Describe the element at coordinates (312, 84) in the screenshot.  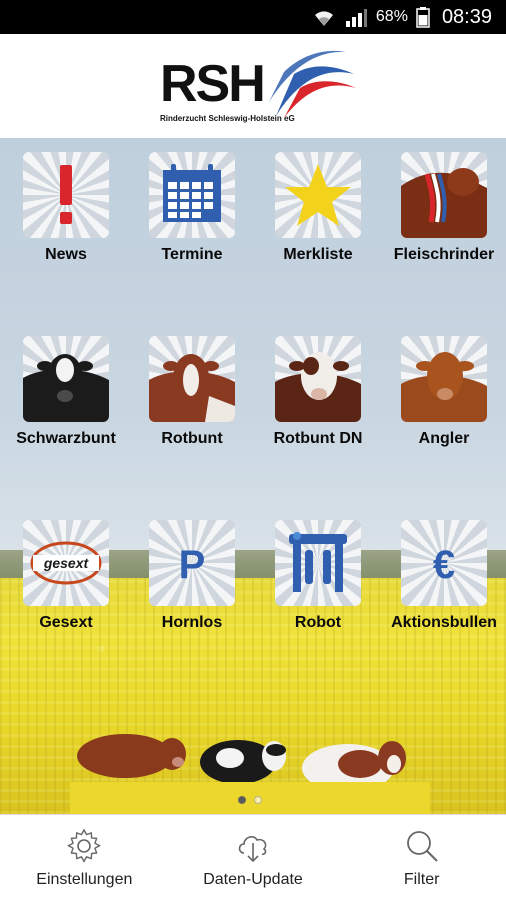
I see `logo-wing-icon` at that location.